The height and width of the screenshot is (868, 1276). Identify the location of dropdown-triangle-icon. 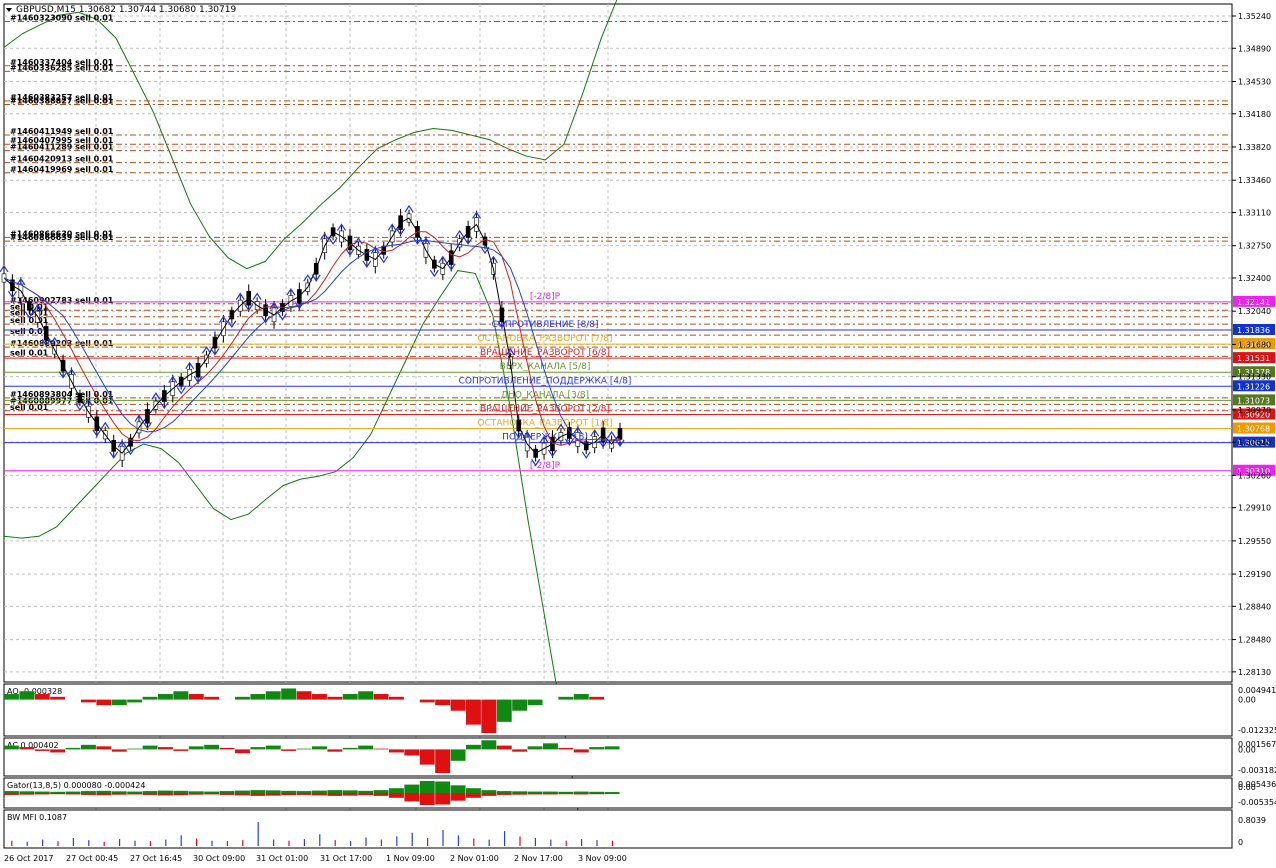
(9, 10).